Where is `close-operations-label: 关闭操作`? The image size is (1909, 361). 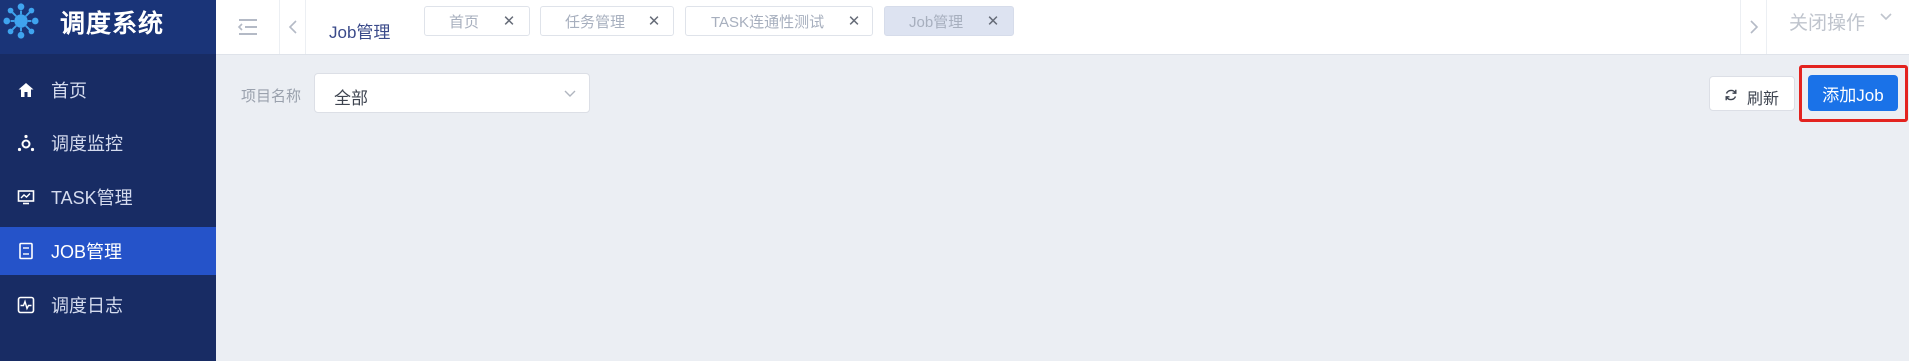
close-operations-label: 关闭操作 is located at coordinates (1827, 23).